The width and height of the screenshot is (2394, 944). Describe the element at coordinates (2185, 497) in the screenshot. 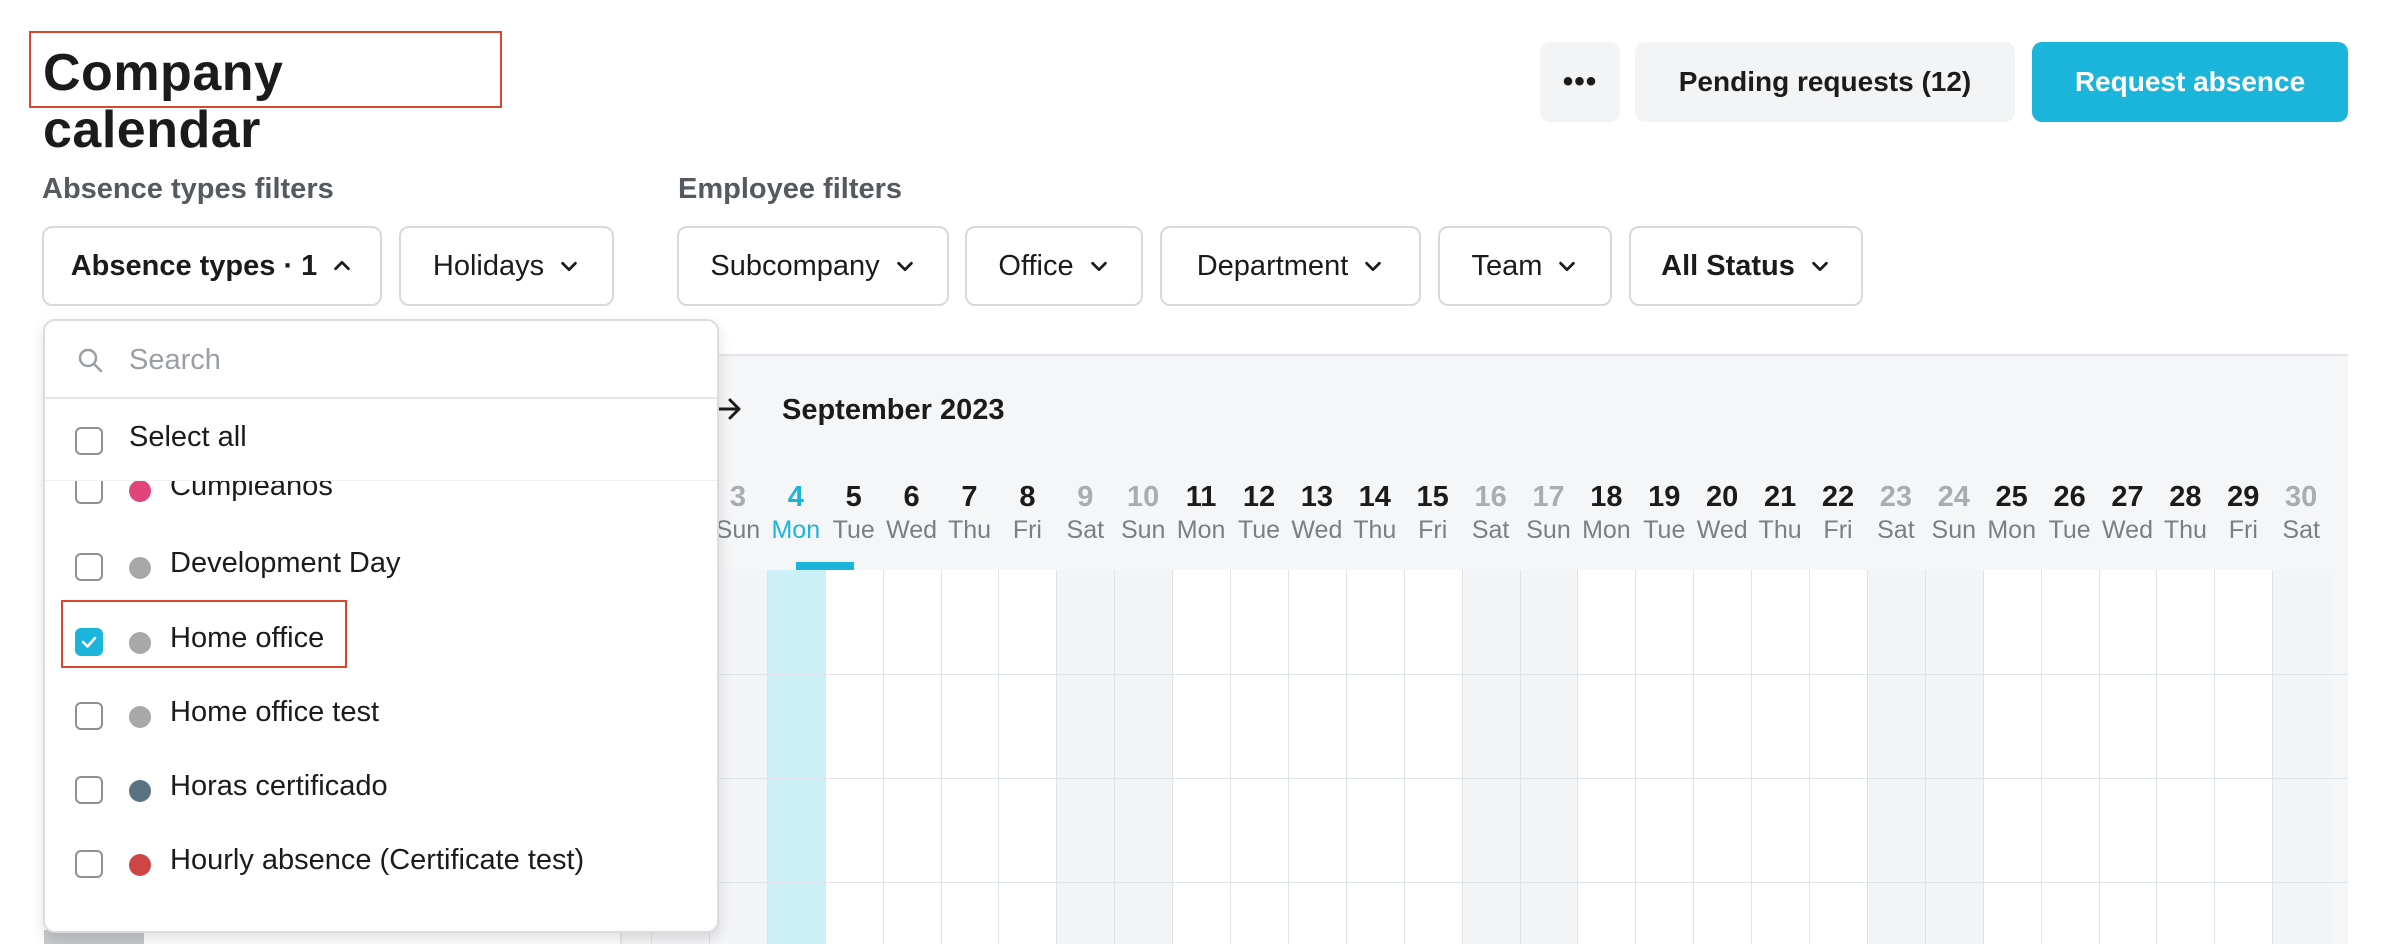

I see `day-number: 28` at that location.